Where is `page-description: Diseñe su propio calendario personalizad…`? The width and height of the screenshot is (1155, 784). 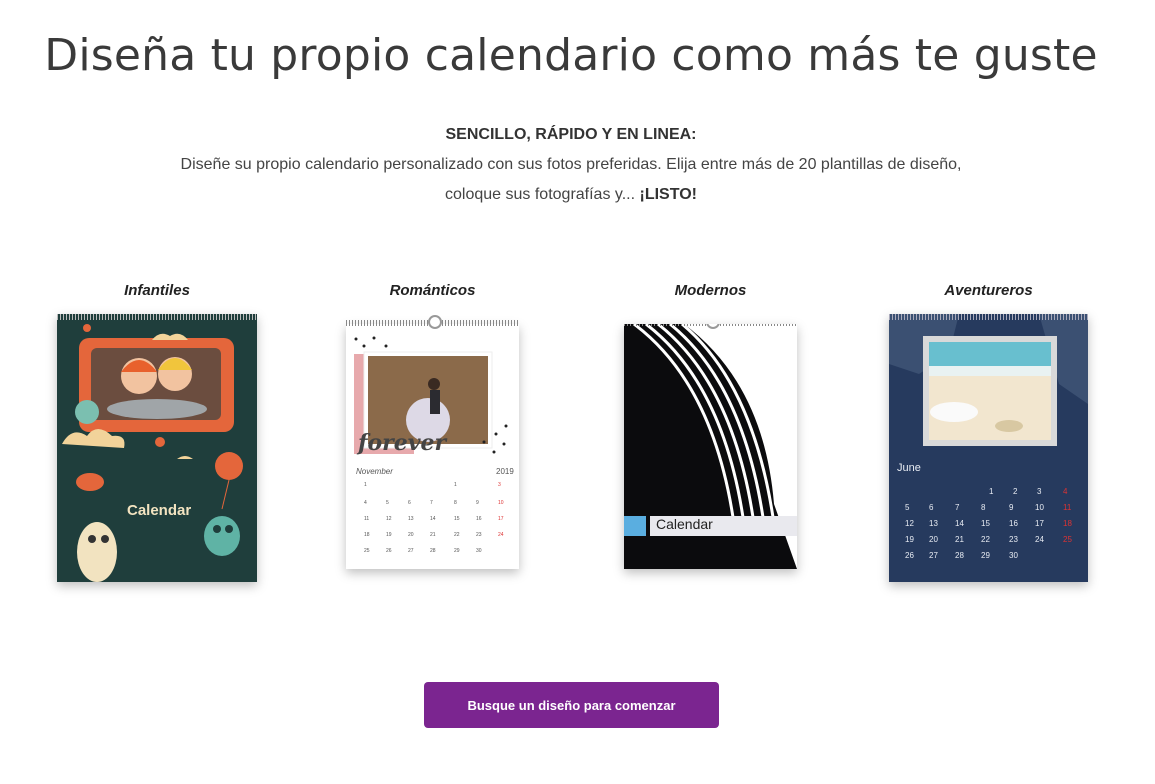 page-description: Diseñe su propio calendario personalizad… is located at coordinates (571, 180).